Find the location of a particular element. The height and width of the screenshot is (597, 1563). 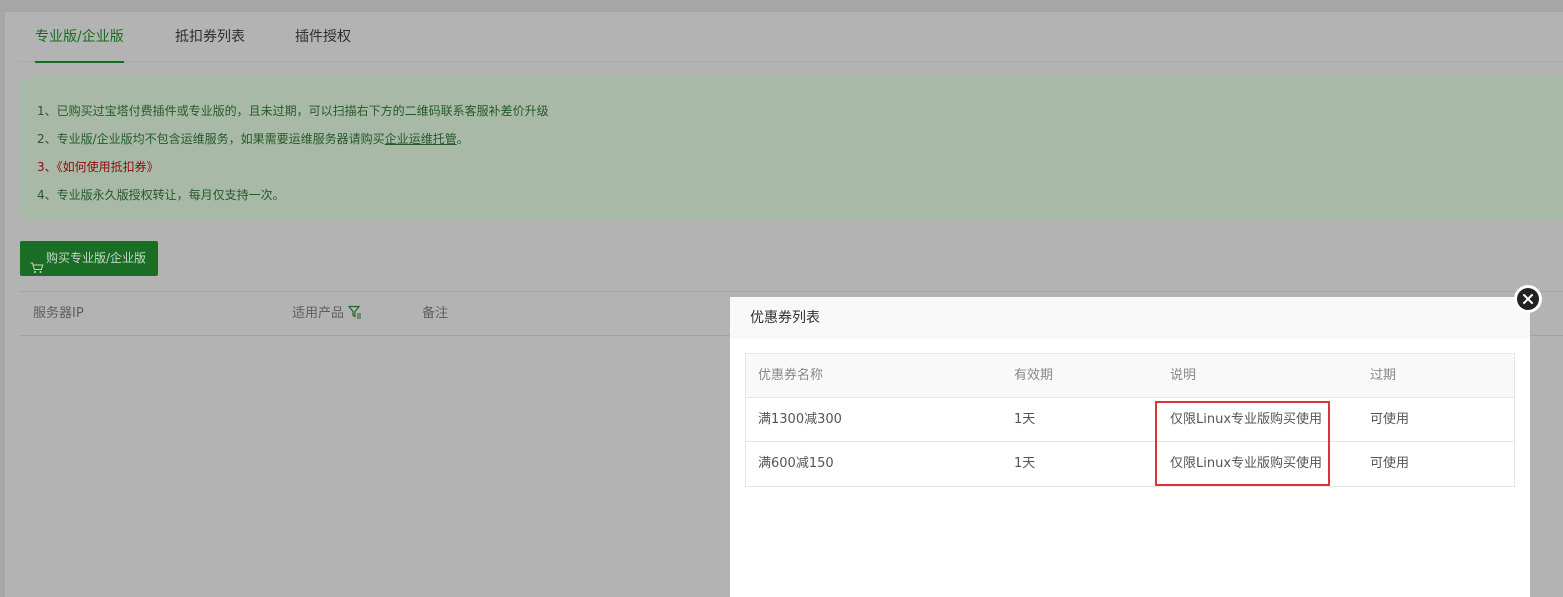

tab-pro-enterprise: 专业版/企业版 is located at coordinates (79, 37).